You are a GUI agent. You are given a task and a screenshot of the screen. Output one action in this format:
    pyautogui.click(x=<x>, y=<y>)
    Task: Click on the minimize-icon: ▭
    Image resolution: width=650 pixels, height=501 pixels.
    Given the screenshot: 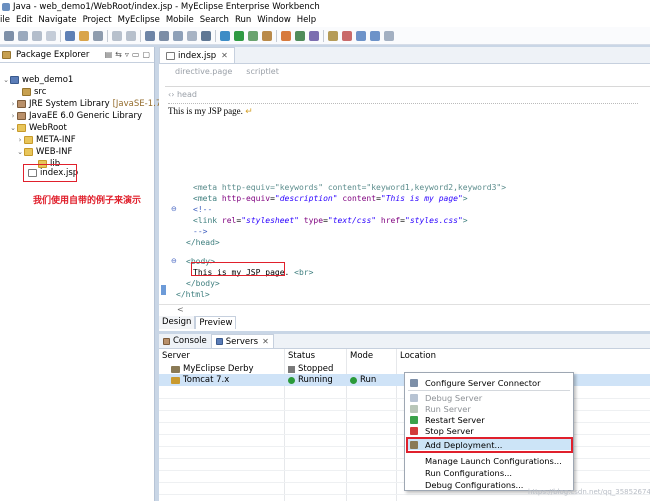 What is the action you would take?
    pyautogui.click(x=136, y=54)
    